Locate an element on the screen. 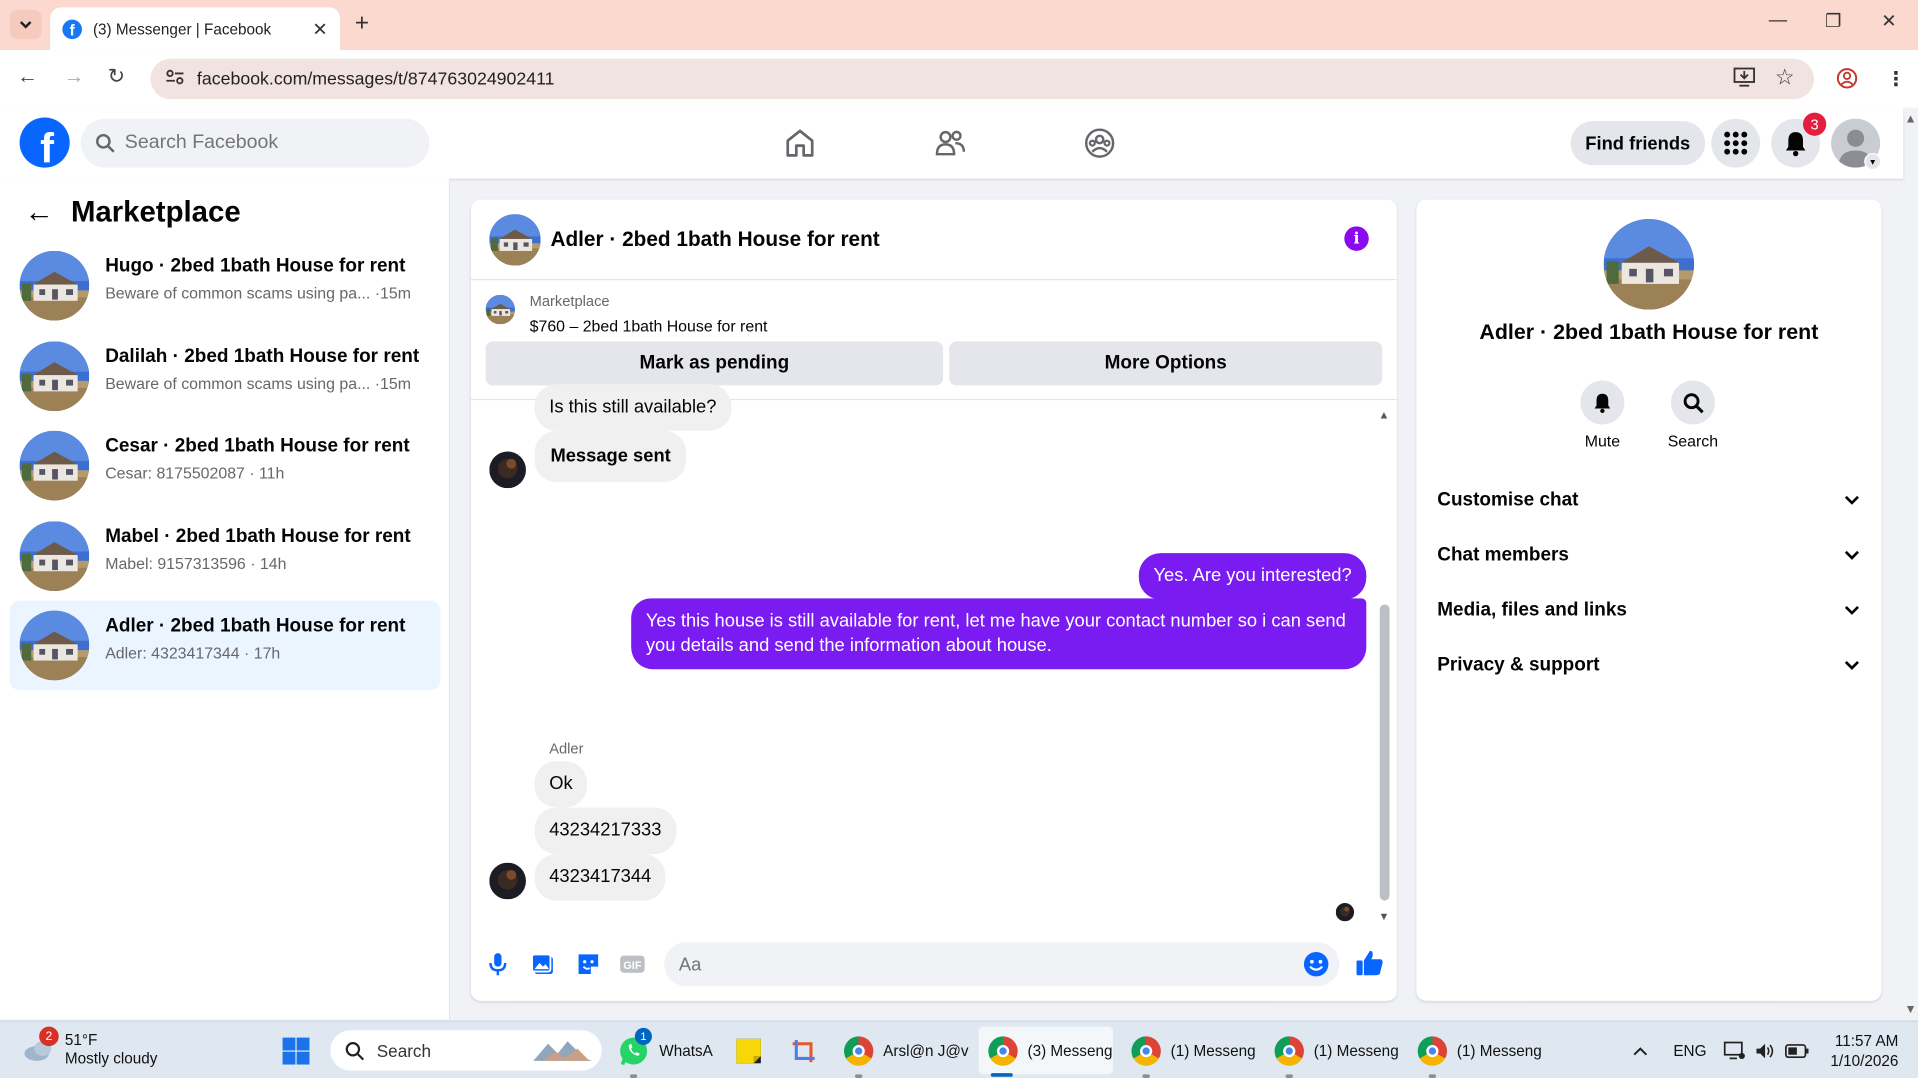 Image resolution: width=1918 pixels, height=1078 pixels. menu-grid-button is located at coordinates (1736, 143).